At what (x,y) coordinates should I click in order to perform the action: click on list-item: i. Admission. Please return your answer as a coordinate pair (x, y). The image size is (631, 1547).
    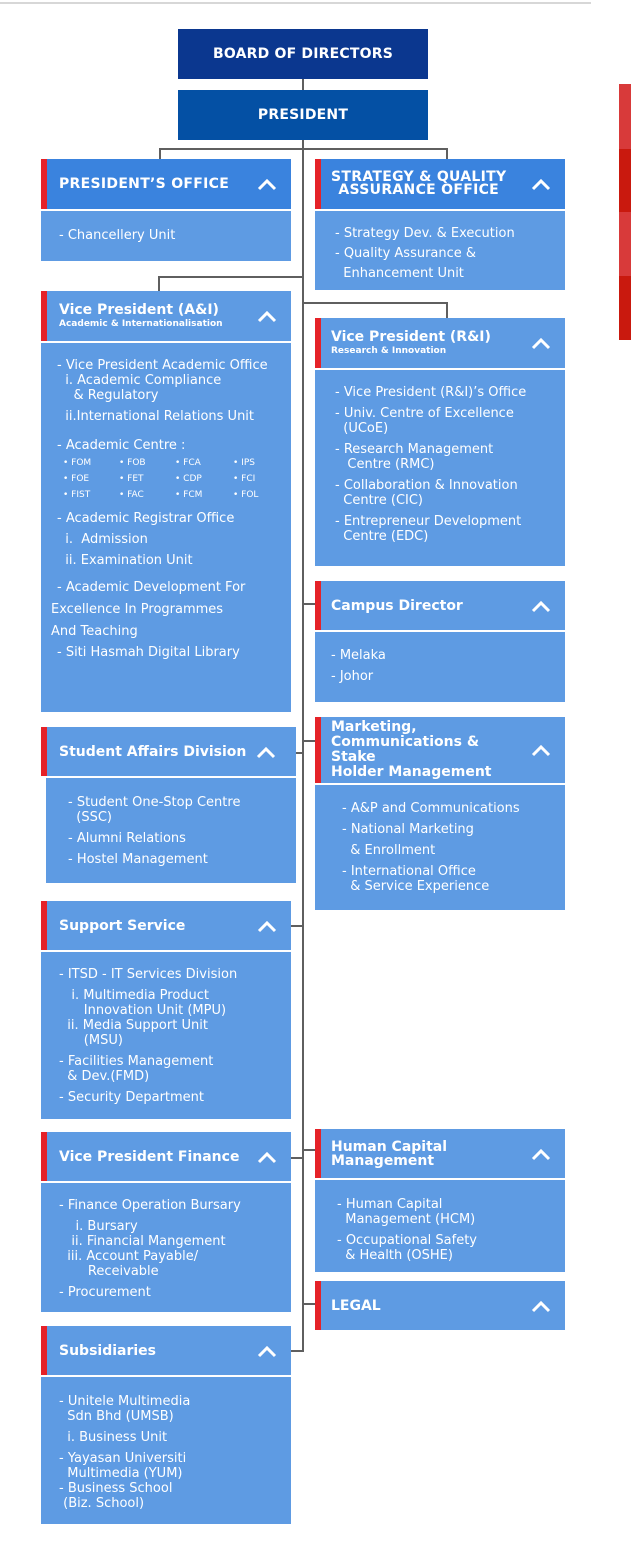
    Looking at the image, I should click on (102, 539).